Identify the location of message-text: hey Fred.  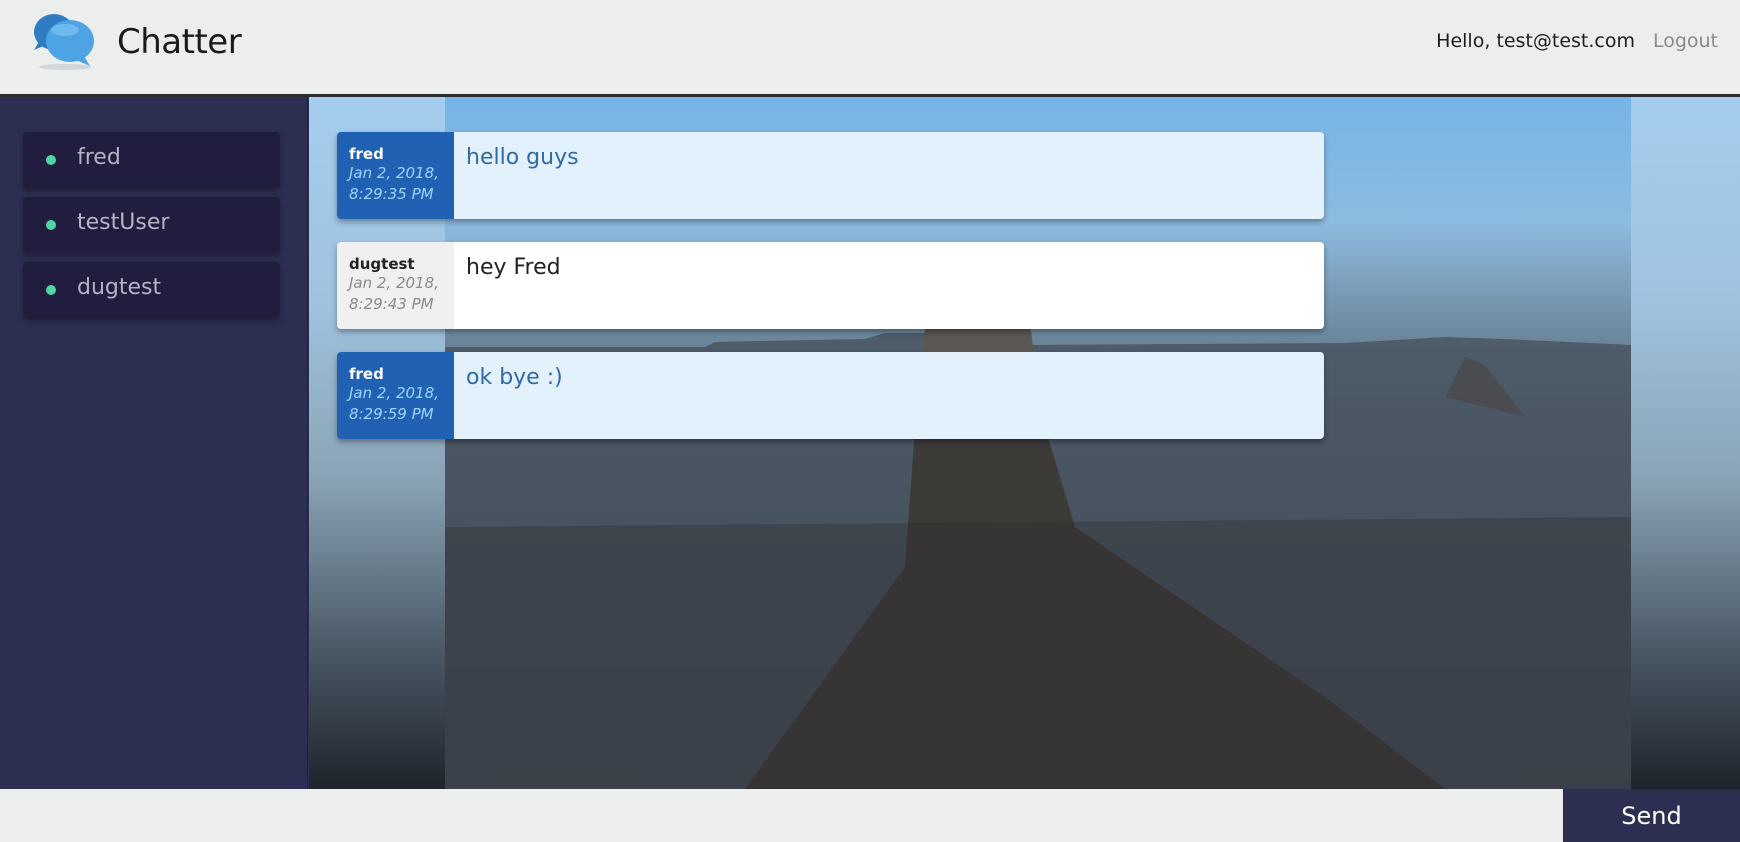
(889, 285).